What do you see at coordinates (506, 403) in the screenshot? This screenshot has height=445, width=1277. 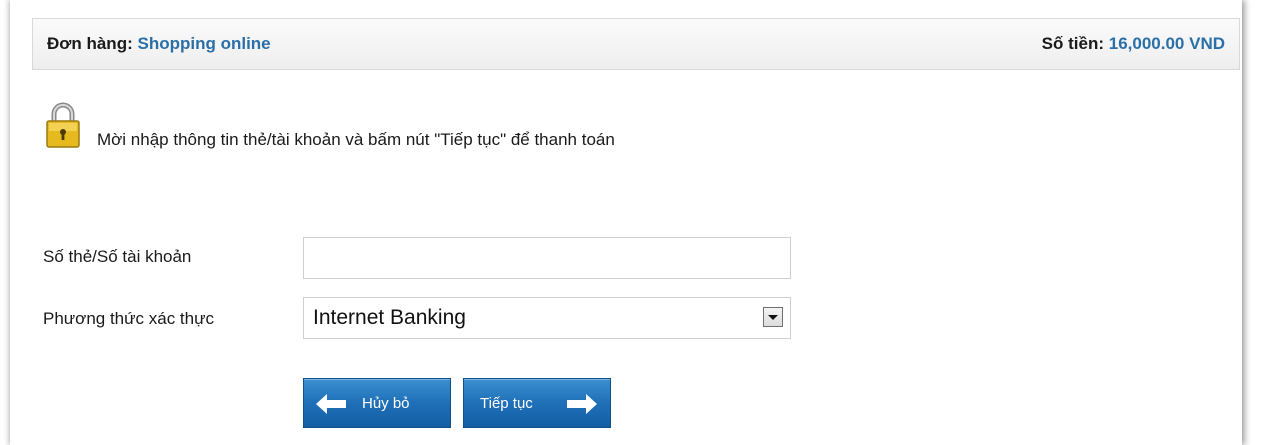 I see `continue-button-label: Tiếp tục` at bounding box center [506, 403].